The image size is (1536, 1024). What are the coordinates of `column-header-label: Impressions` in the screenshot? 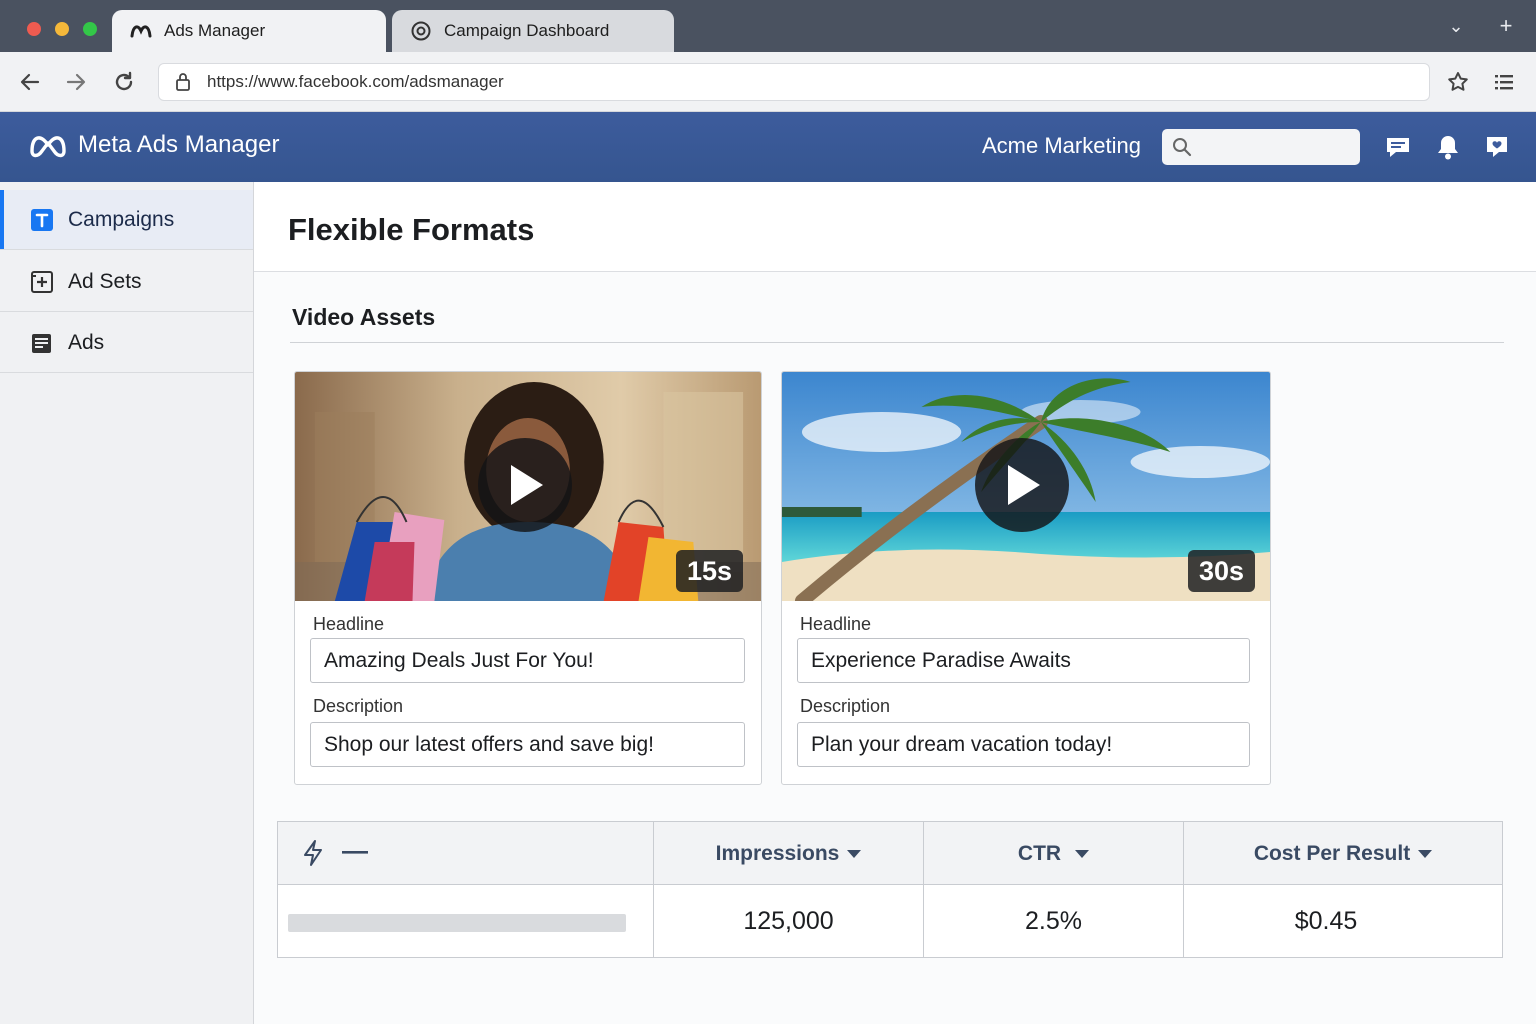 It's located at (777, 853).